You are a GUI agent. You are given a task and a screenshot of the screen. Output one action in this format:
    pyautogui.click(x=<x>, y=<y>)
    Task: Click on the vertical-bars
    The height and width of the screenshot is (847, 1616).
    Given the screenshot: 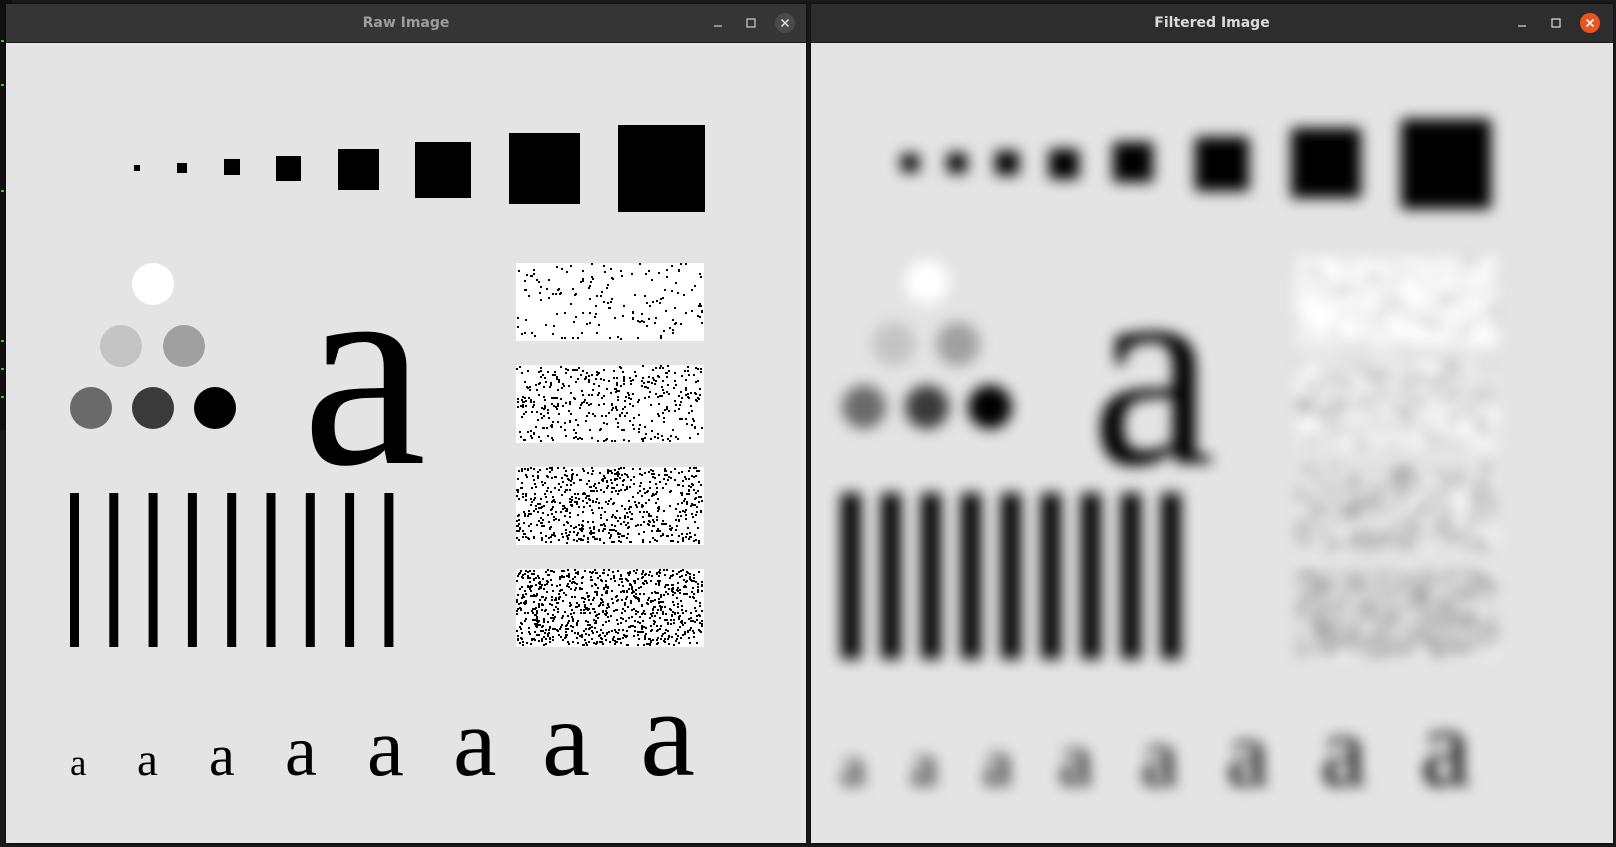 What is the action you would take?
    pyautogui.click(x=1011, y=576)
    